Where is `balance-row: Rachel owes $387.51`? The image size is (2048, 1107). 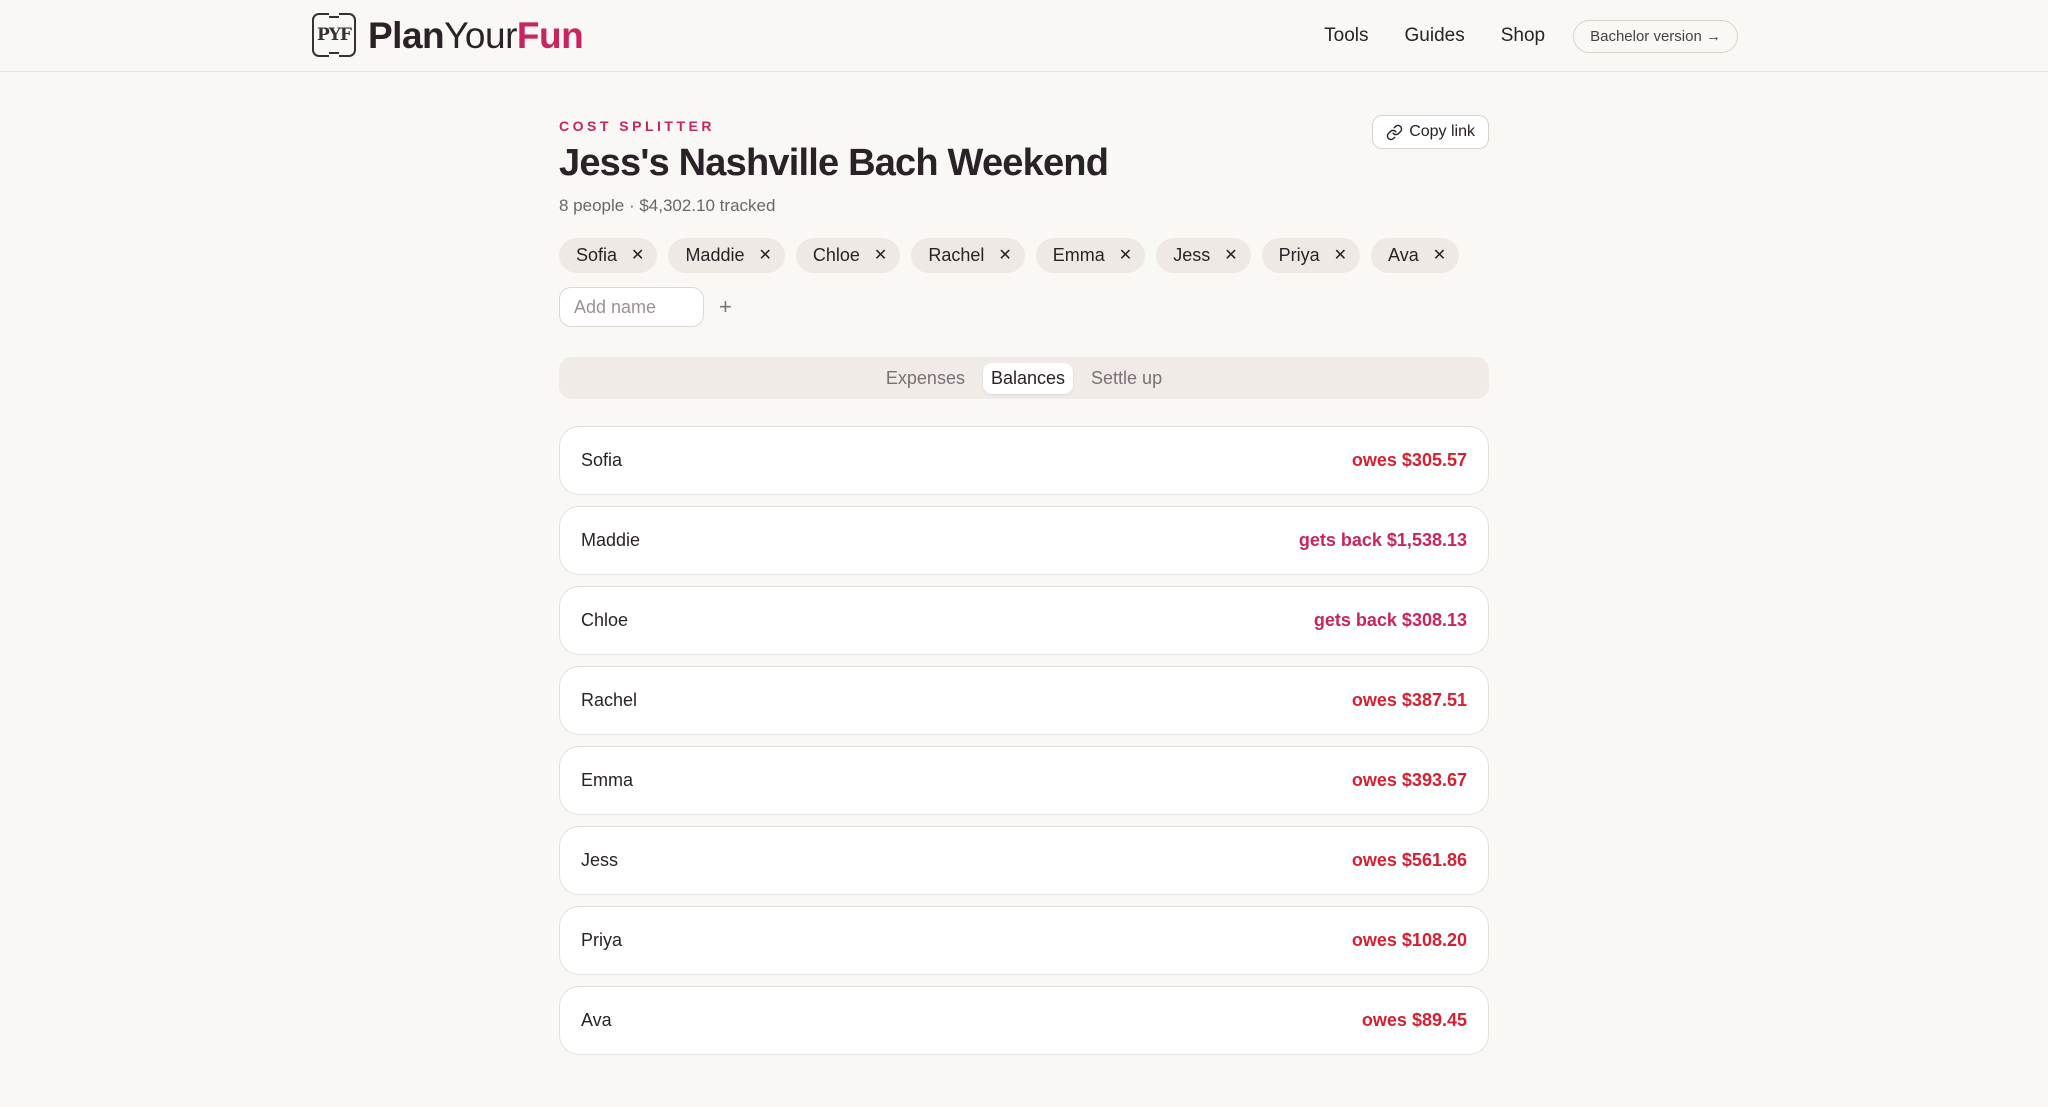
balance-row: Rachel owes $387.51 is located at coordinates (1024, 700).